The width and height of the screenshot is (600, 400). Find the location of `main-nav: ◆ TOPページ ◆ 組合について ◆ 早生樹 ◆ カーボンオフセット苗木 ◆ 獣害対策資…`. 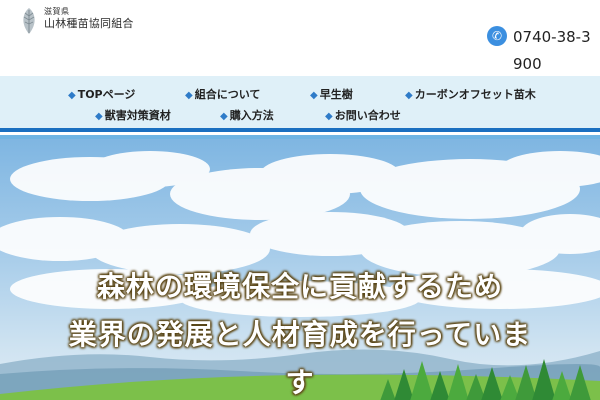

main-nav: ◆ TOPページ ◆ 組合について ◆ 早生樹 ◆ カーボンオフセット苗木 ◆ 獣害対策資… is located at coordinates (300, 102).